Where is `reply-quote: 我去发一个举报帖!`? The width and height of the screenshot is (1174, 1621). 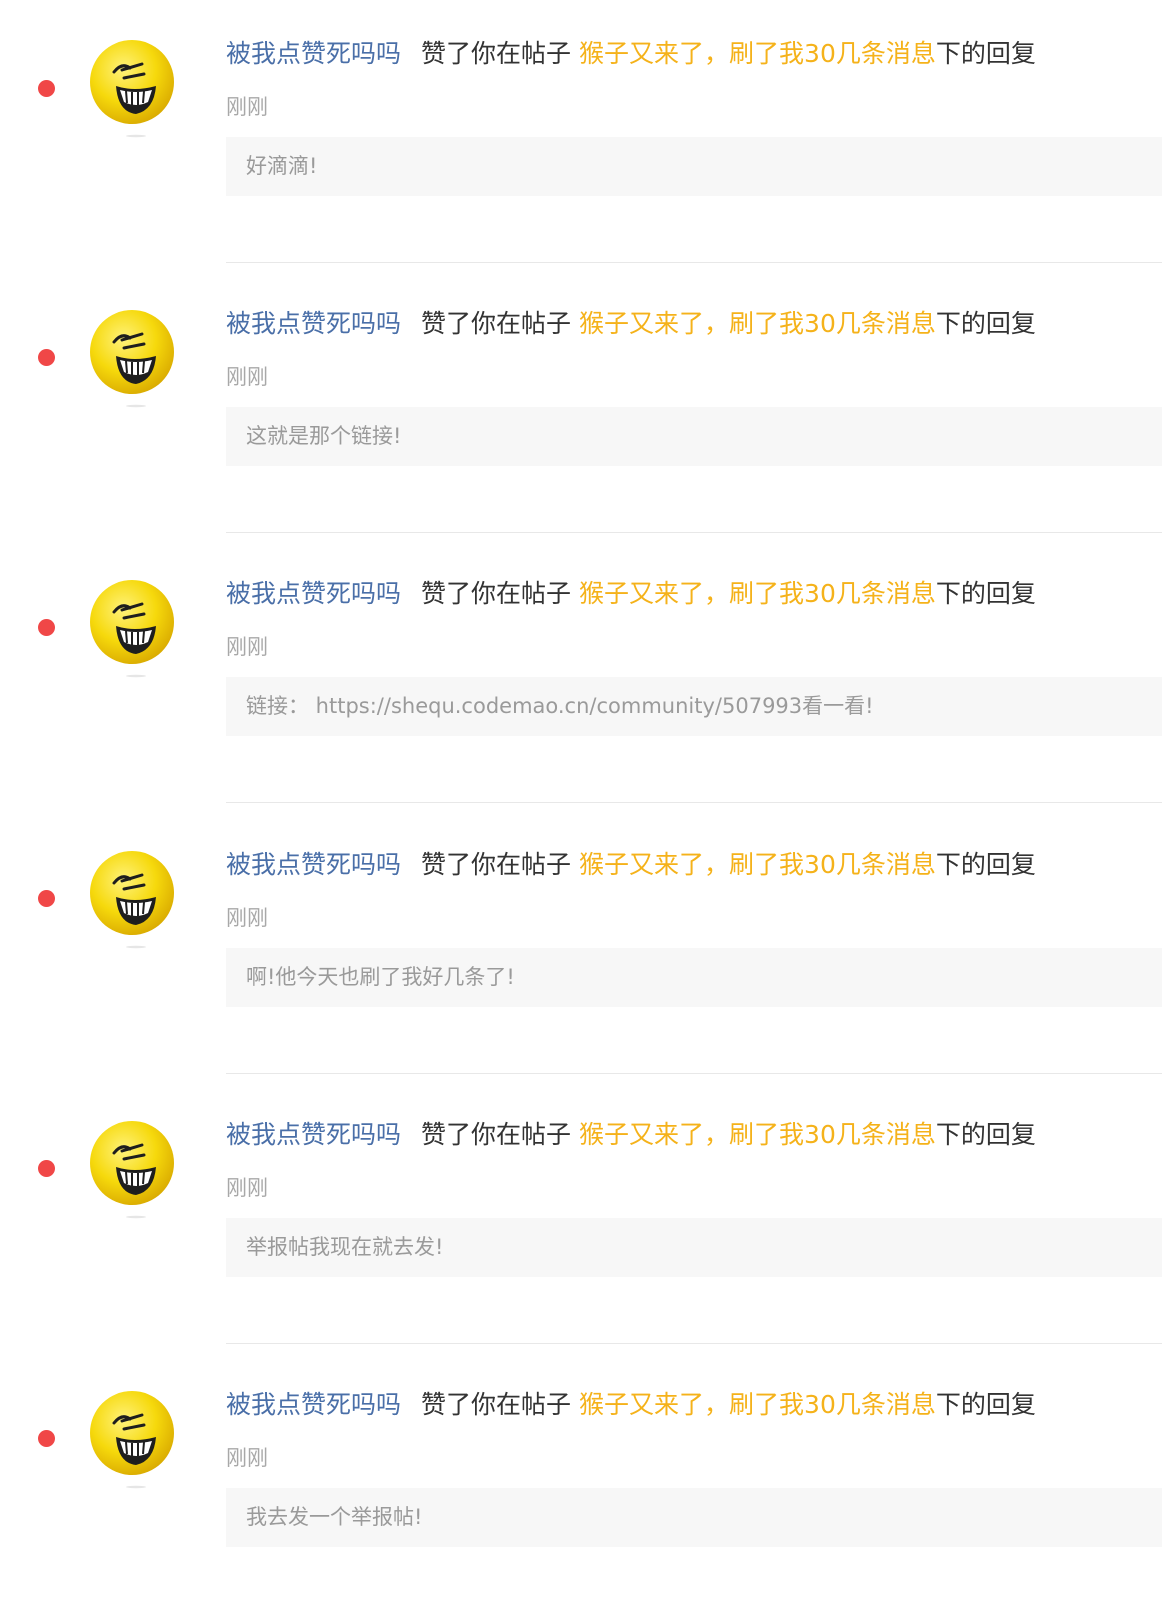 reply-quote: 我去发一个举报帖! is located at coordinates (694, 1517).